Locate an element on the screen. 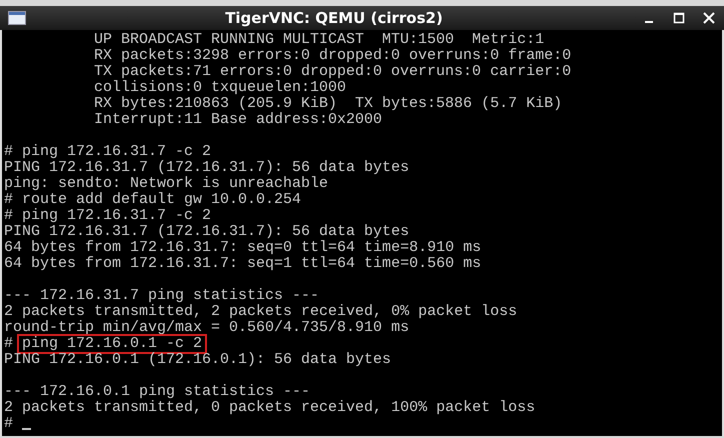  output-line: 2 packets transmitted, 2 packets received, 0% packet loss is located at coordinates (261, 312).